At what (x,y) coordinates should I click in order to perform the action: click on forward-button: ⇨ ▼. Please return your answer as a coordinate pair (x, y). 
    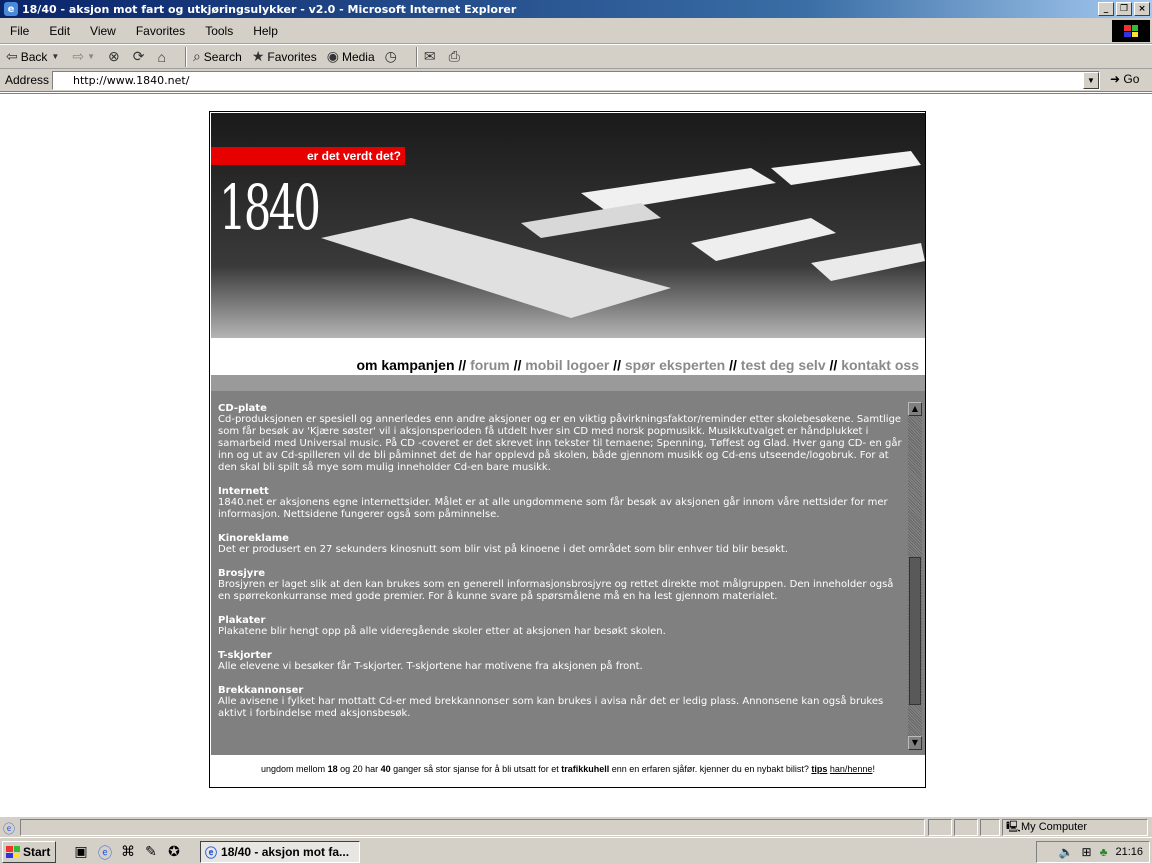
    Looking at the image, I should click on (85, 56).